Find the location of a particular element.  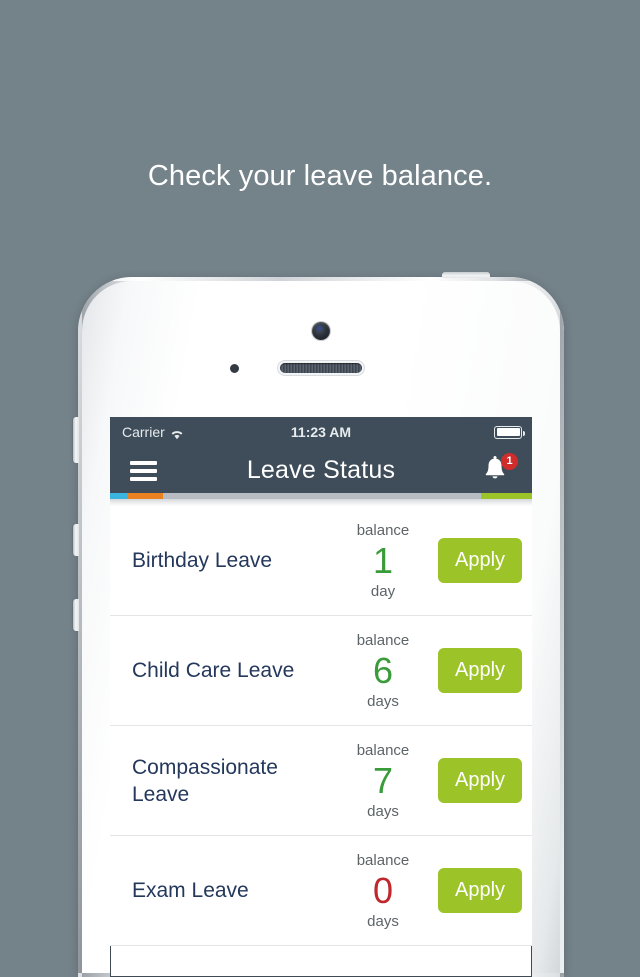

leave-balance: balance 7 days is located at coordinates (383, 781).